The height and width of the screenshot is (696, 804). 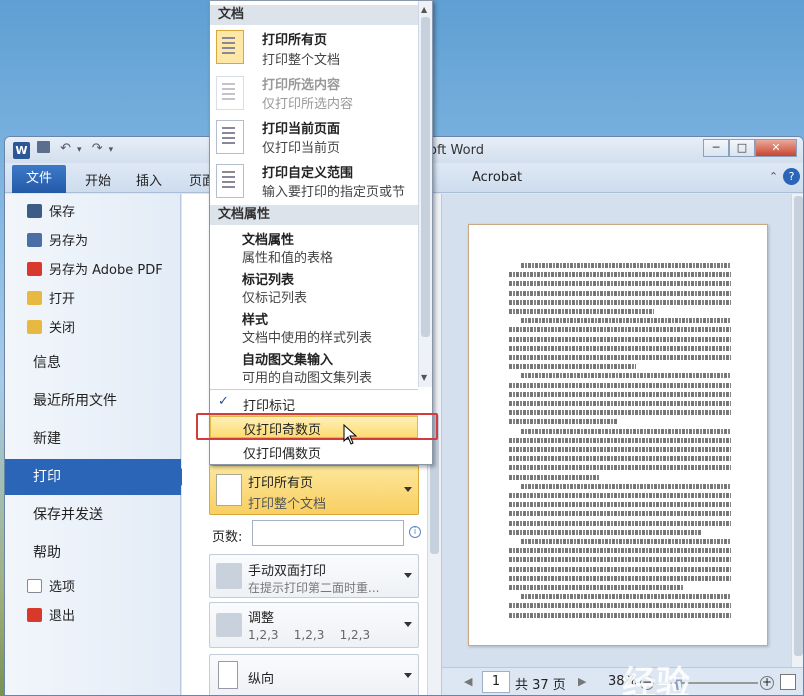 I want to click on collate-selector: 调整 1,2,3 1,2,3 1,2,3, so click(x=314, y=625).